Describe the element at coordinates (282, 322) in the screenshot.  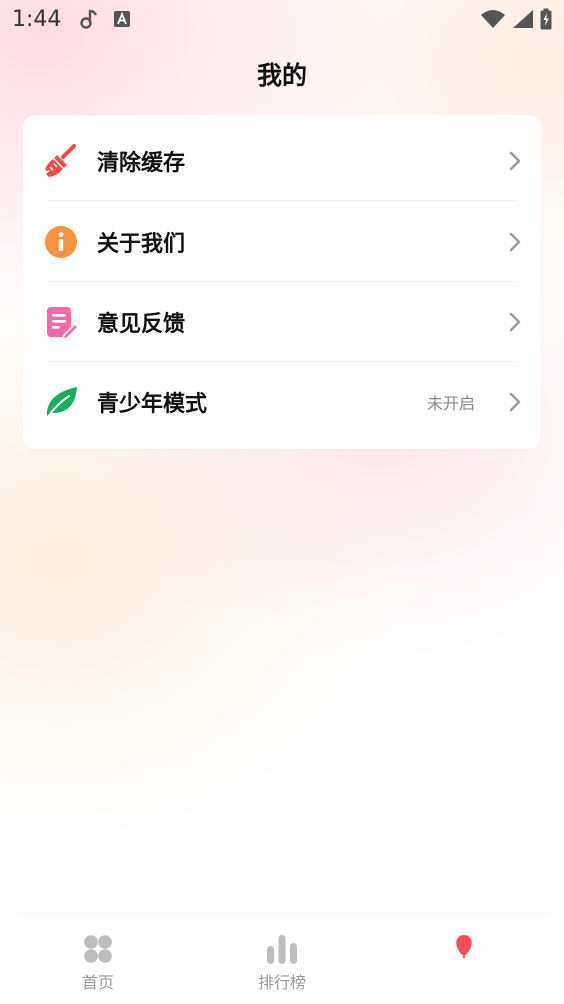
I see `menu-item-feedback: 意见反馈` at that location.